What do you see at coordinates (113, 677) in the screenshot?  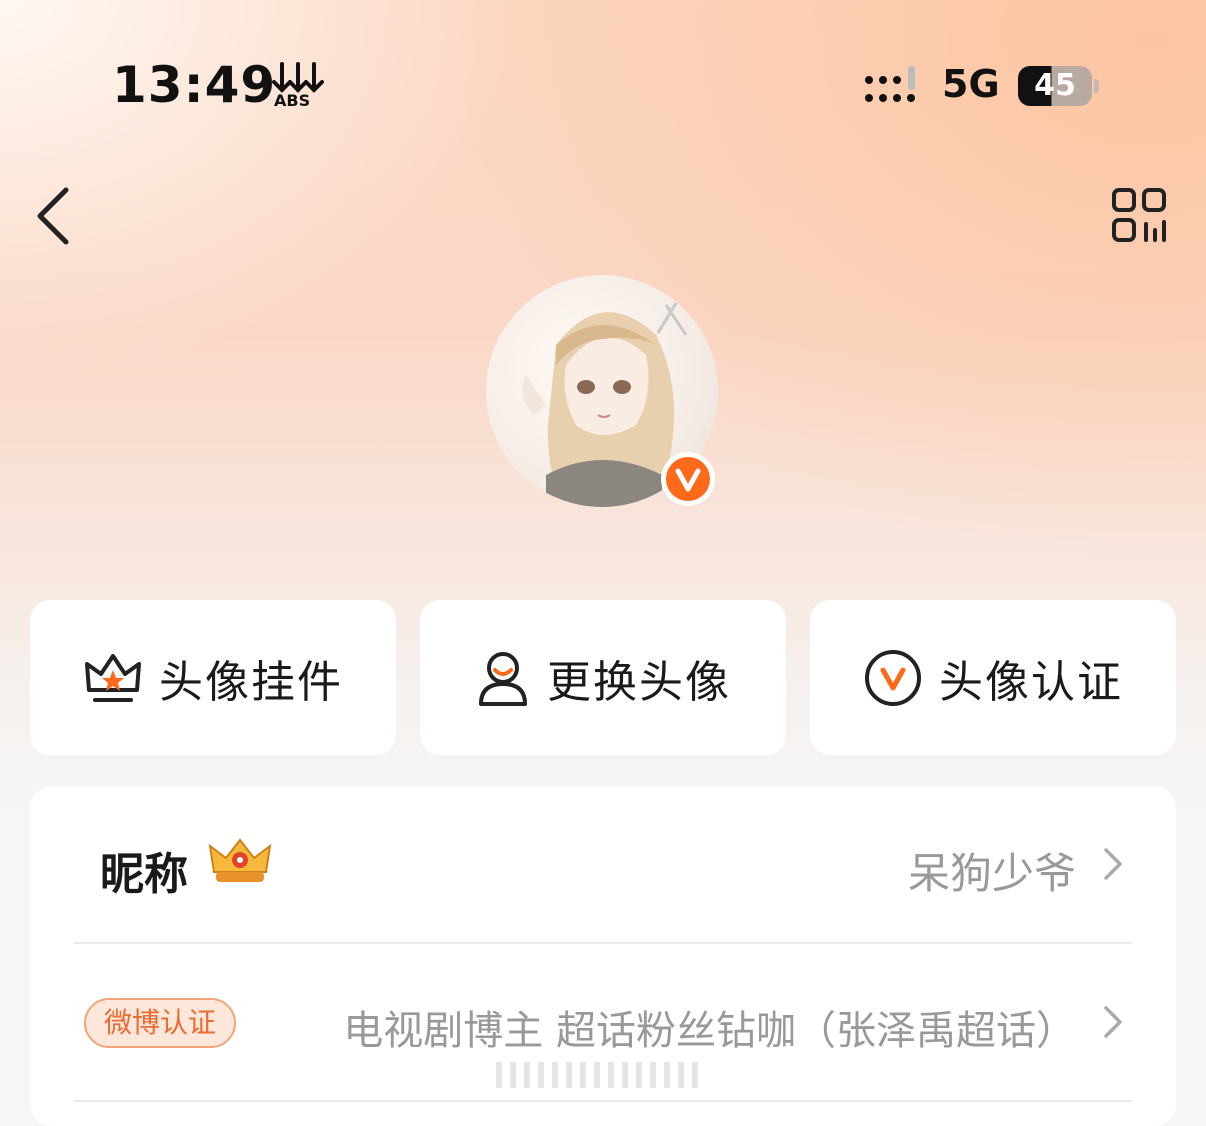 I see `crown-frame-icon` at bounding box center [113, 677].